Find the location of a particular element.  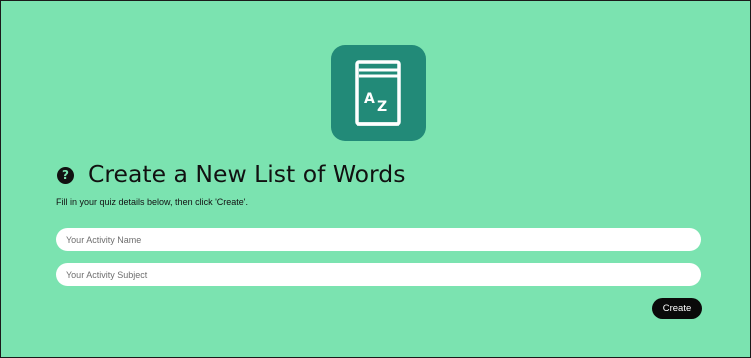

help-icon: ? is located at coordinates (65, 175).